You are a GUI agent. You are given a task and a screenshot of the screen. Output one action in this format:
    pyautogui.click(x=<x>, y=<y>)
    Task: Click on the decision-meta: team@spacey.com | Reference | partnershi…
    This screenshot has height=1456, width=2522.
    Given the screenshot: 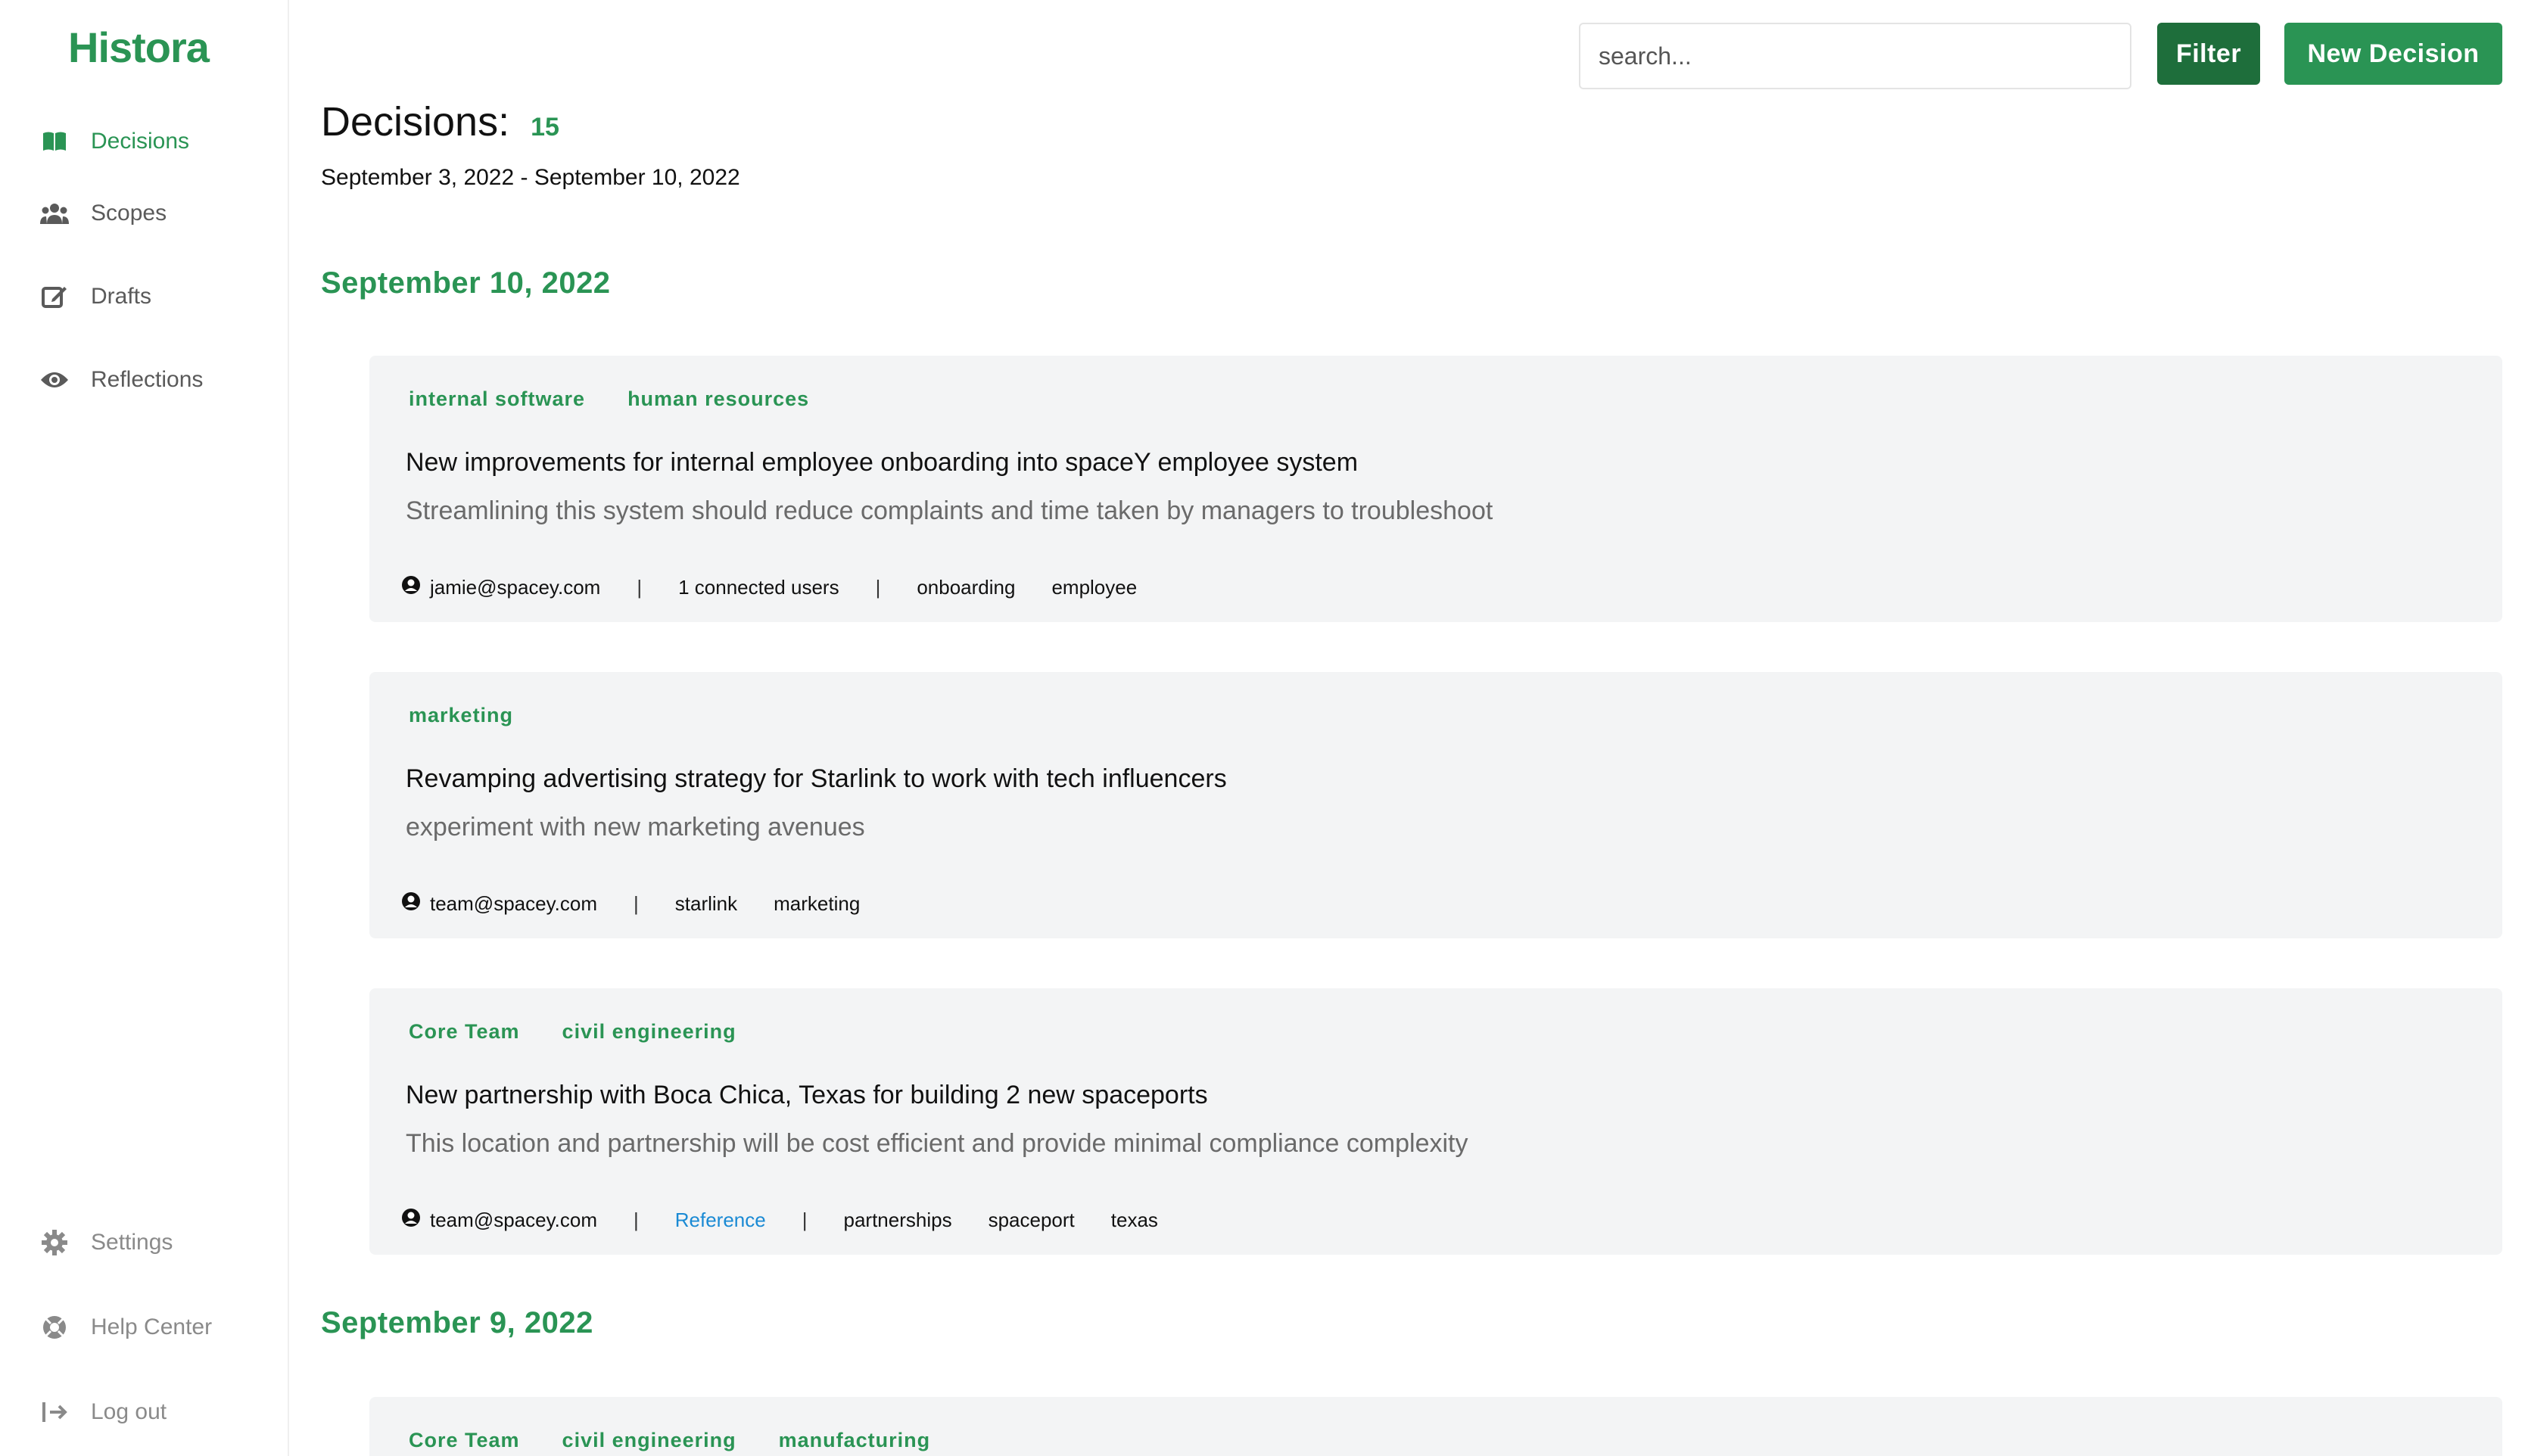 What is the action you would take?
    pyautogui.click(x=797, y=1220)
    